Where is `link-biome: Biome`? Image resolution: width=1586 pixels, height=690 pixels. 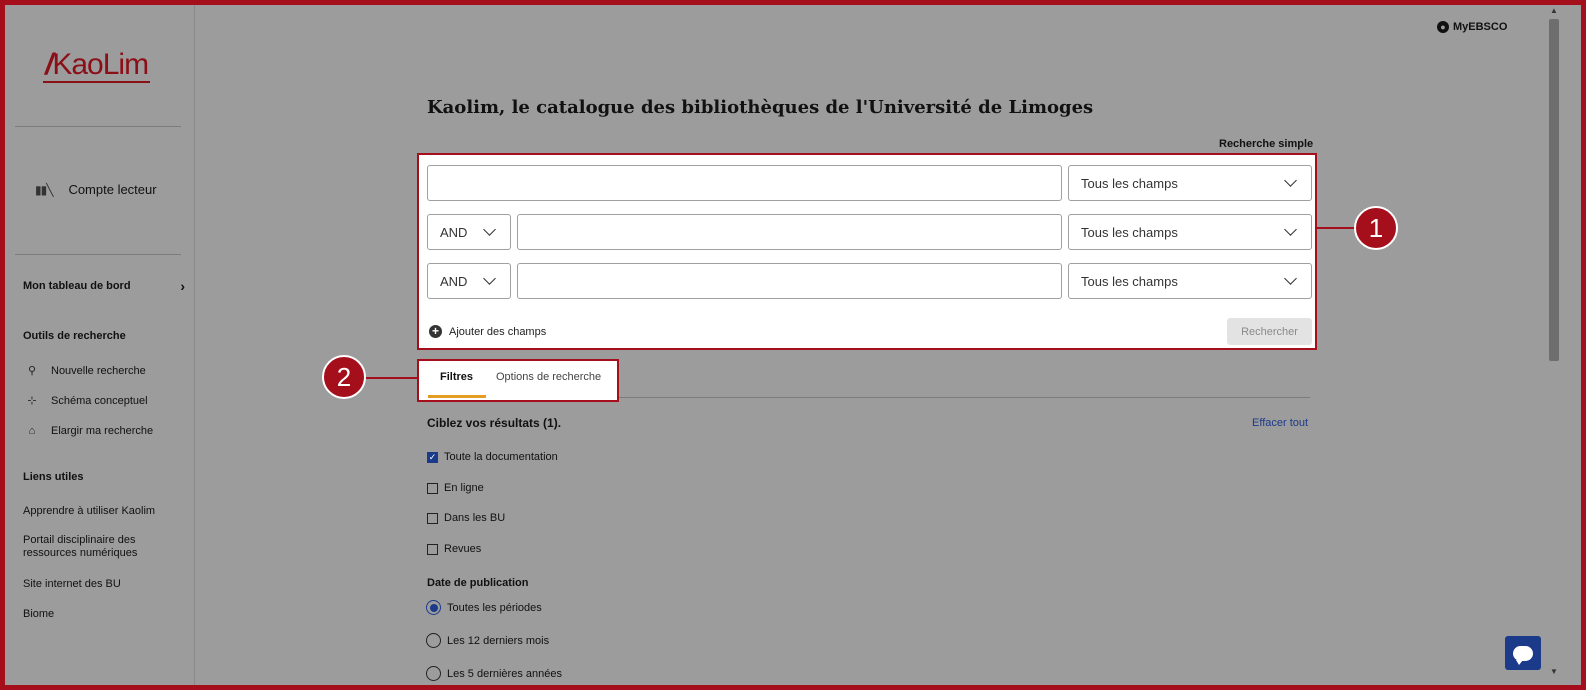 link-biome: Biome is located at coordinates (103, 614).